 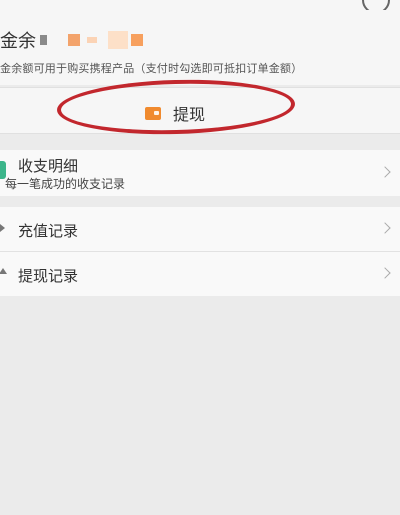 What do you see at coordinates (376, 5) in the screenshot?
I see `menu-circle-icon` at bounding box center [376, 5].